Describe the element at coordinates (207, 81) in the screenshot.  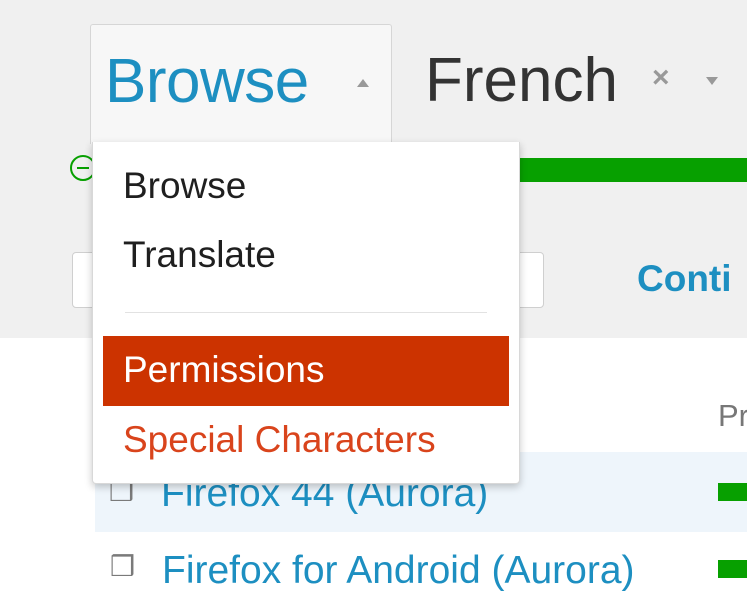
I see `browse-tab-label: Browse` at that location.